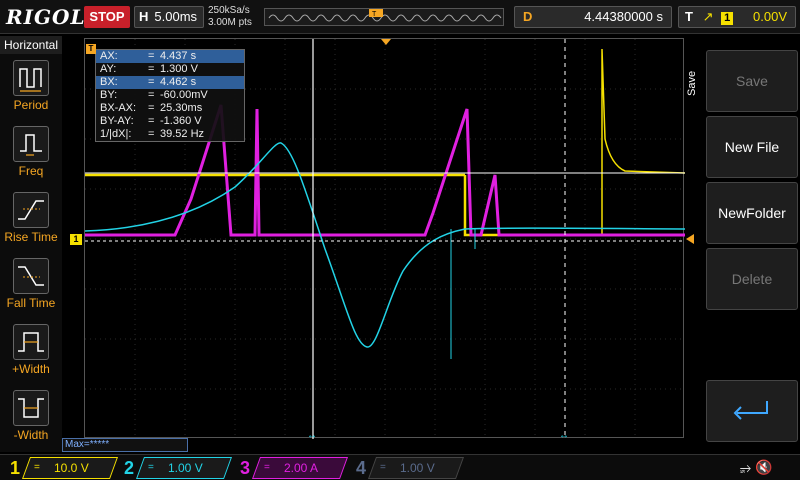  I want to click on memory-timeline-bar: T, so click(384, 17).